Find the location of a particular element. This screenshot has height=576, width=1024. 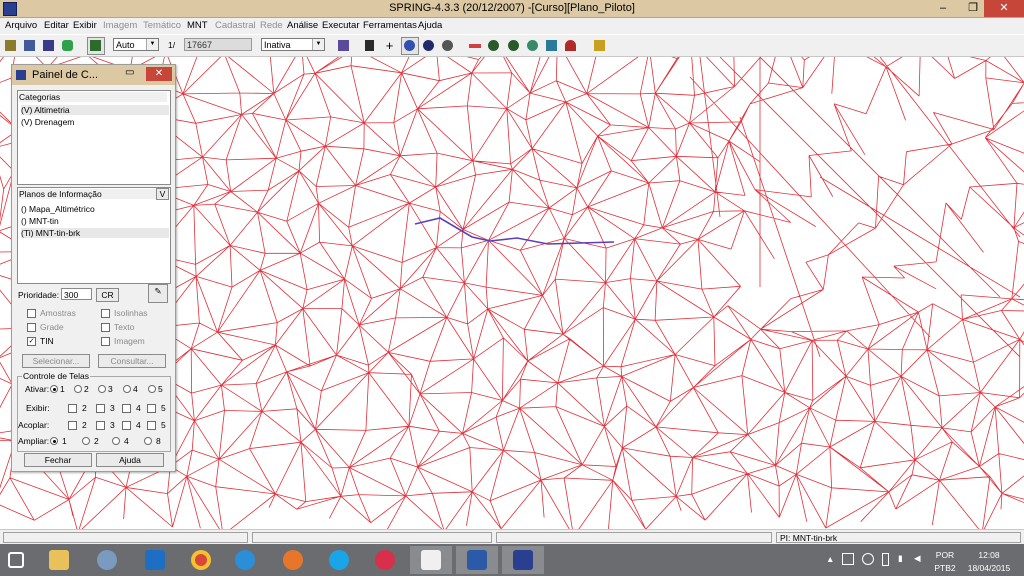

spring-taskbar-icon is located at coordinates (523, 560).